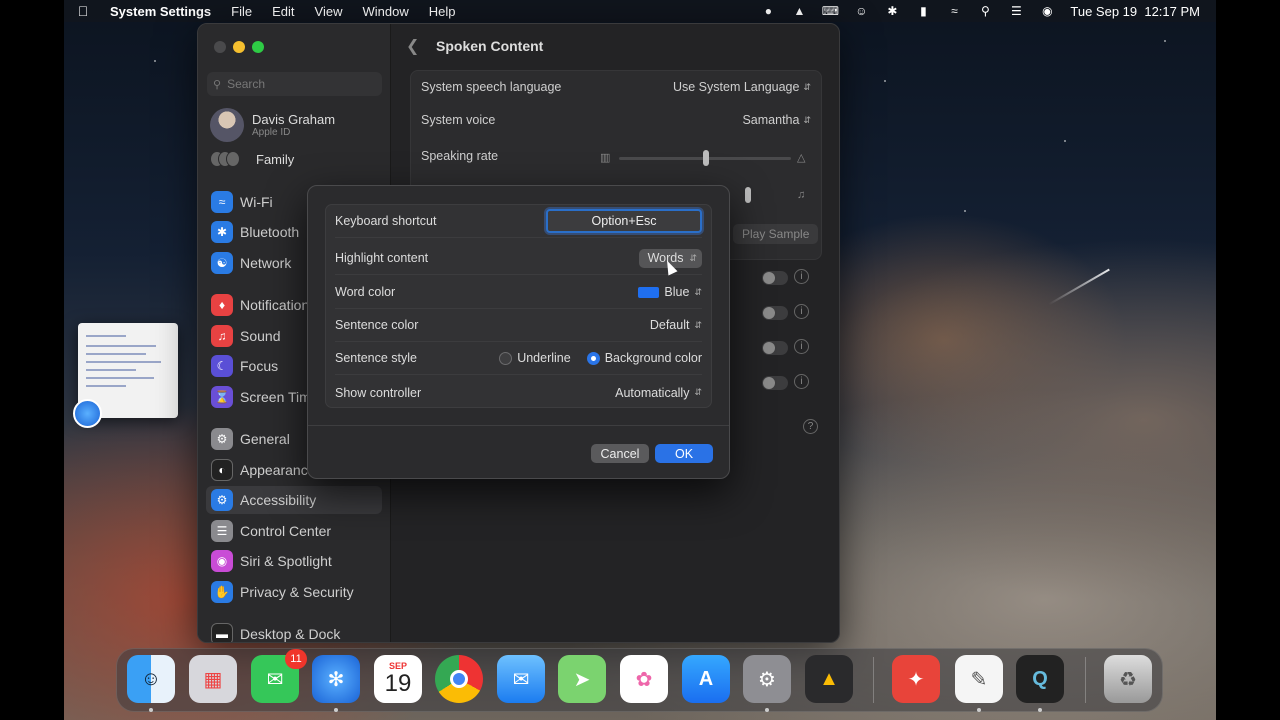 The width and height of the screenshot is (1280, 720). Describe the element at coordinates (239, 47) in the screenshot. I see `minimize-button` at that location.